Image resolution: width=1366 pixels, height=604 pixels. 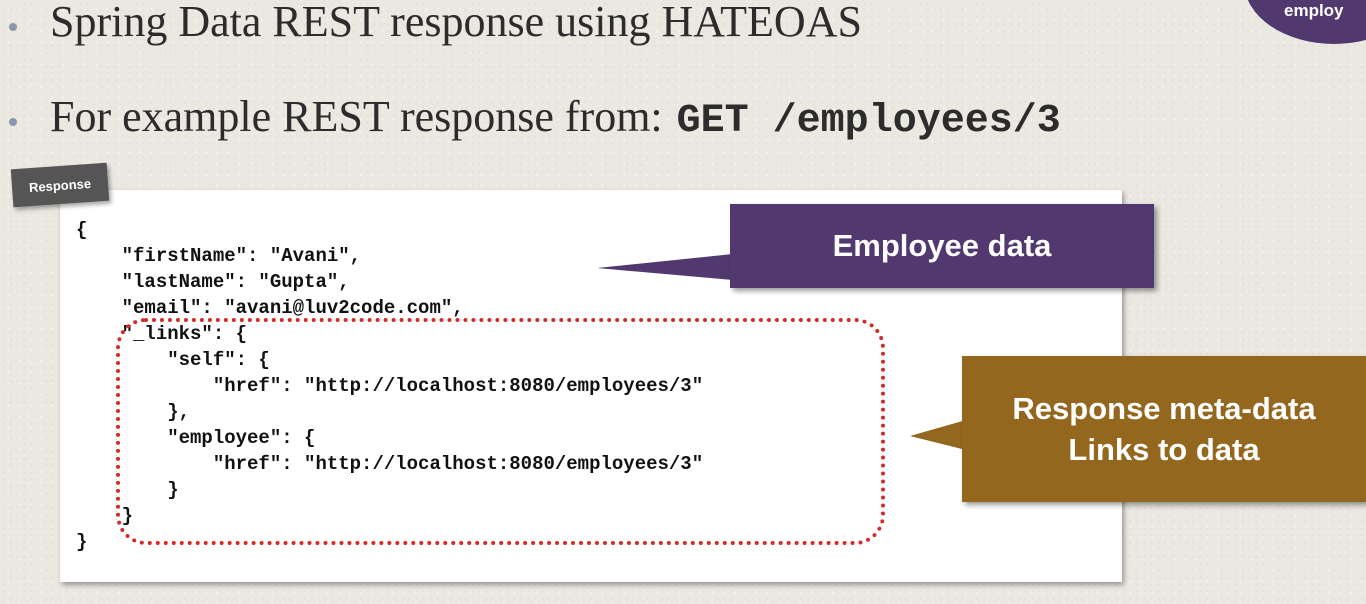 I want to click on employee-data-callout: Employee data, so click(x=942, y=246).